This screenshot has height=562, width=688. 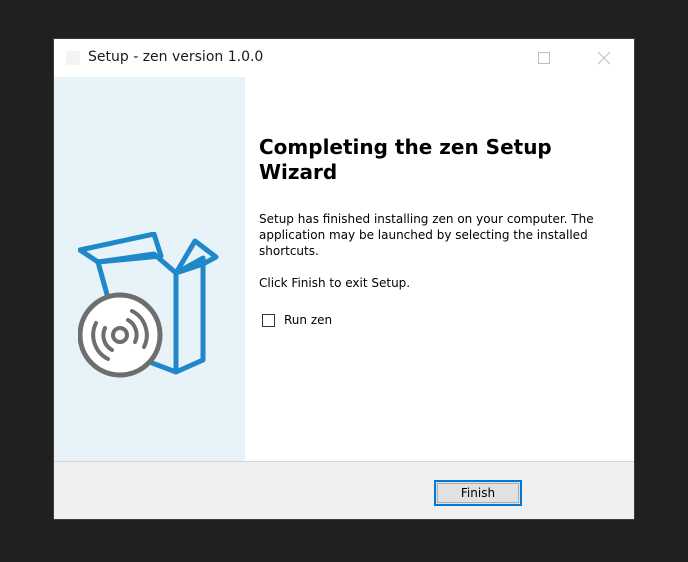 What do you see at coordinates (344, 490) in the screenshot?
I see `button-bar: Finish` at bounding box center [344, 490].